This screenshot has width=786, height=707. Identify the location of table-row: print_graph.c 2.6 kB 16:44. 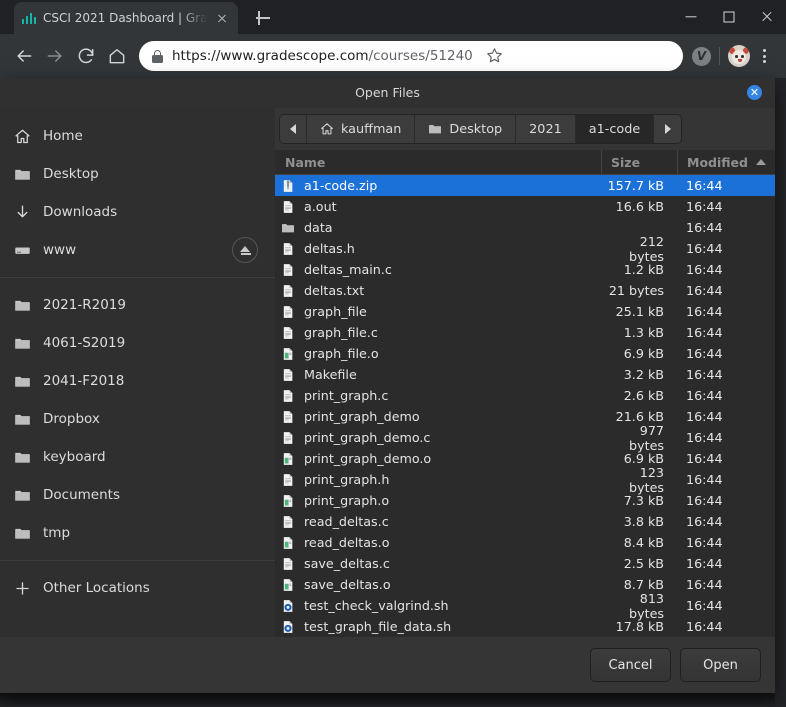
(525, 395).